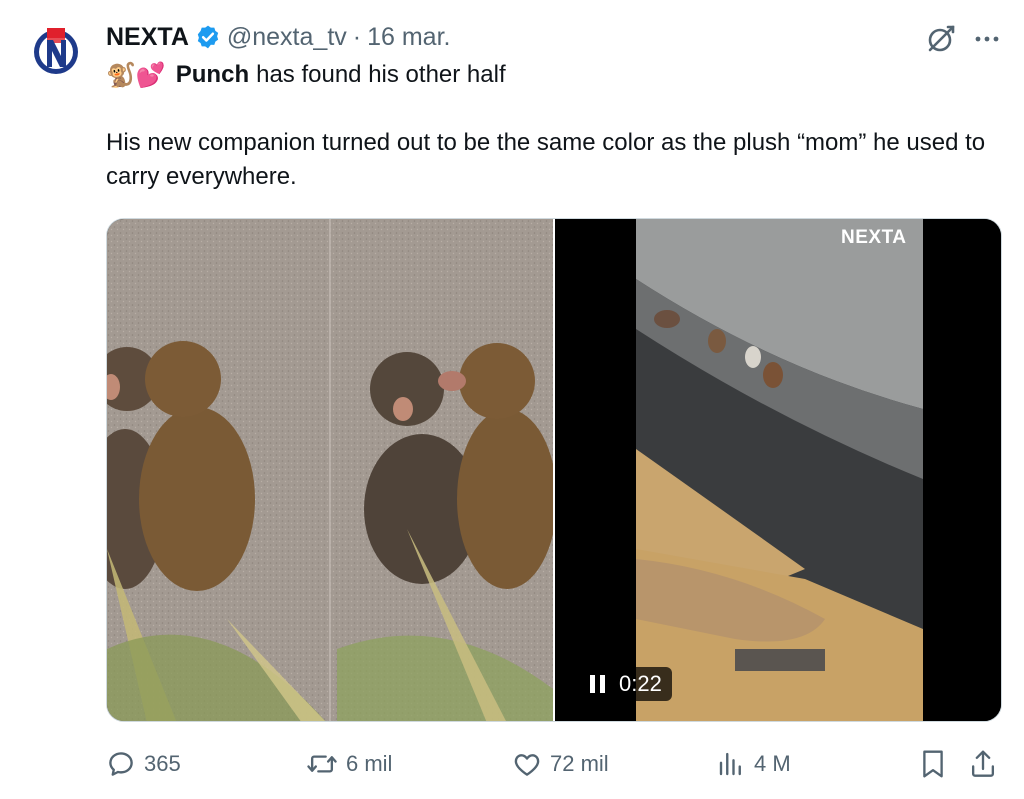 Image resolution: width=1024 pixels, height=799 pixels. Describe the element at coordinates (121, 764) in the screenshot. I see `reply-icon` at that location.